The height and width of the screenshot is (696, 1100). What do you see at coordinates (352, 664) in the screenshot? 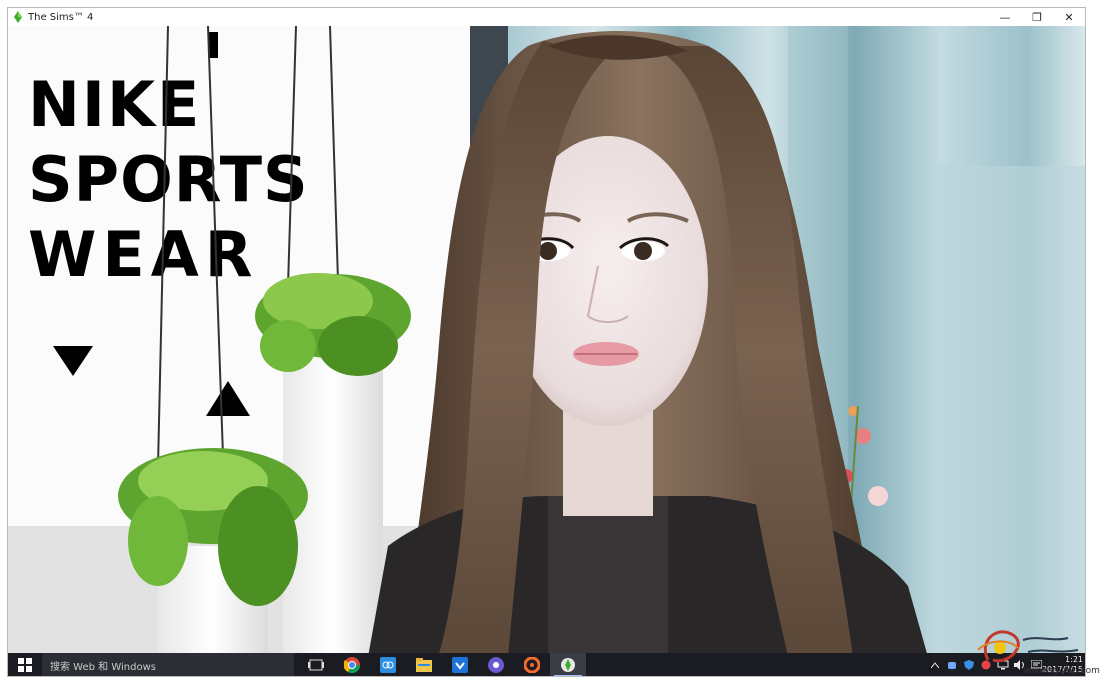
I see `chrome-icon` at bounding box center [352, 664].